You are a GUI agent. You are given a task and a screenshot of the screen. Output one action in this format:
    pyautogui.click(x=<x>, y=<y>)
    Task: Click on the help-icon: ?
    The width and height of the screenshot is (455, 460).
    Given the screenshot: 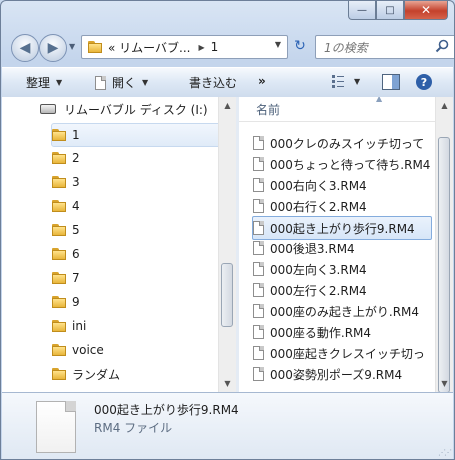 What is the action you would take?
    pyautogui.click(x=424, y=82)
    